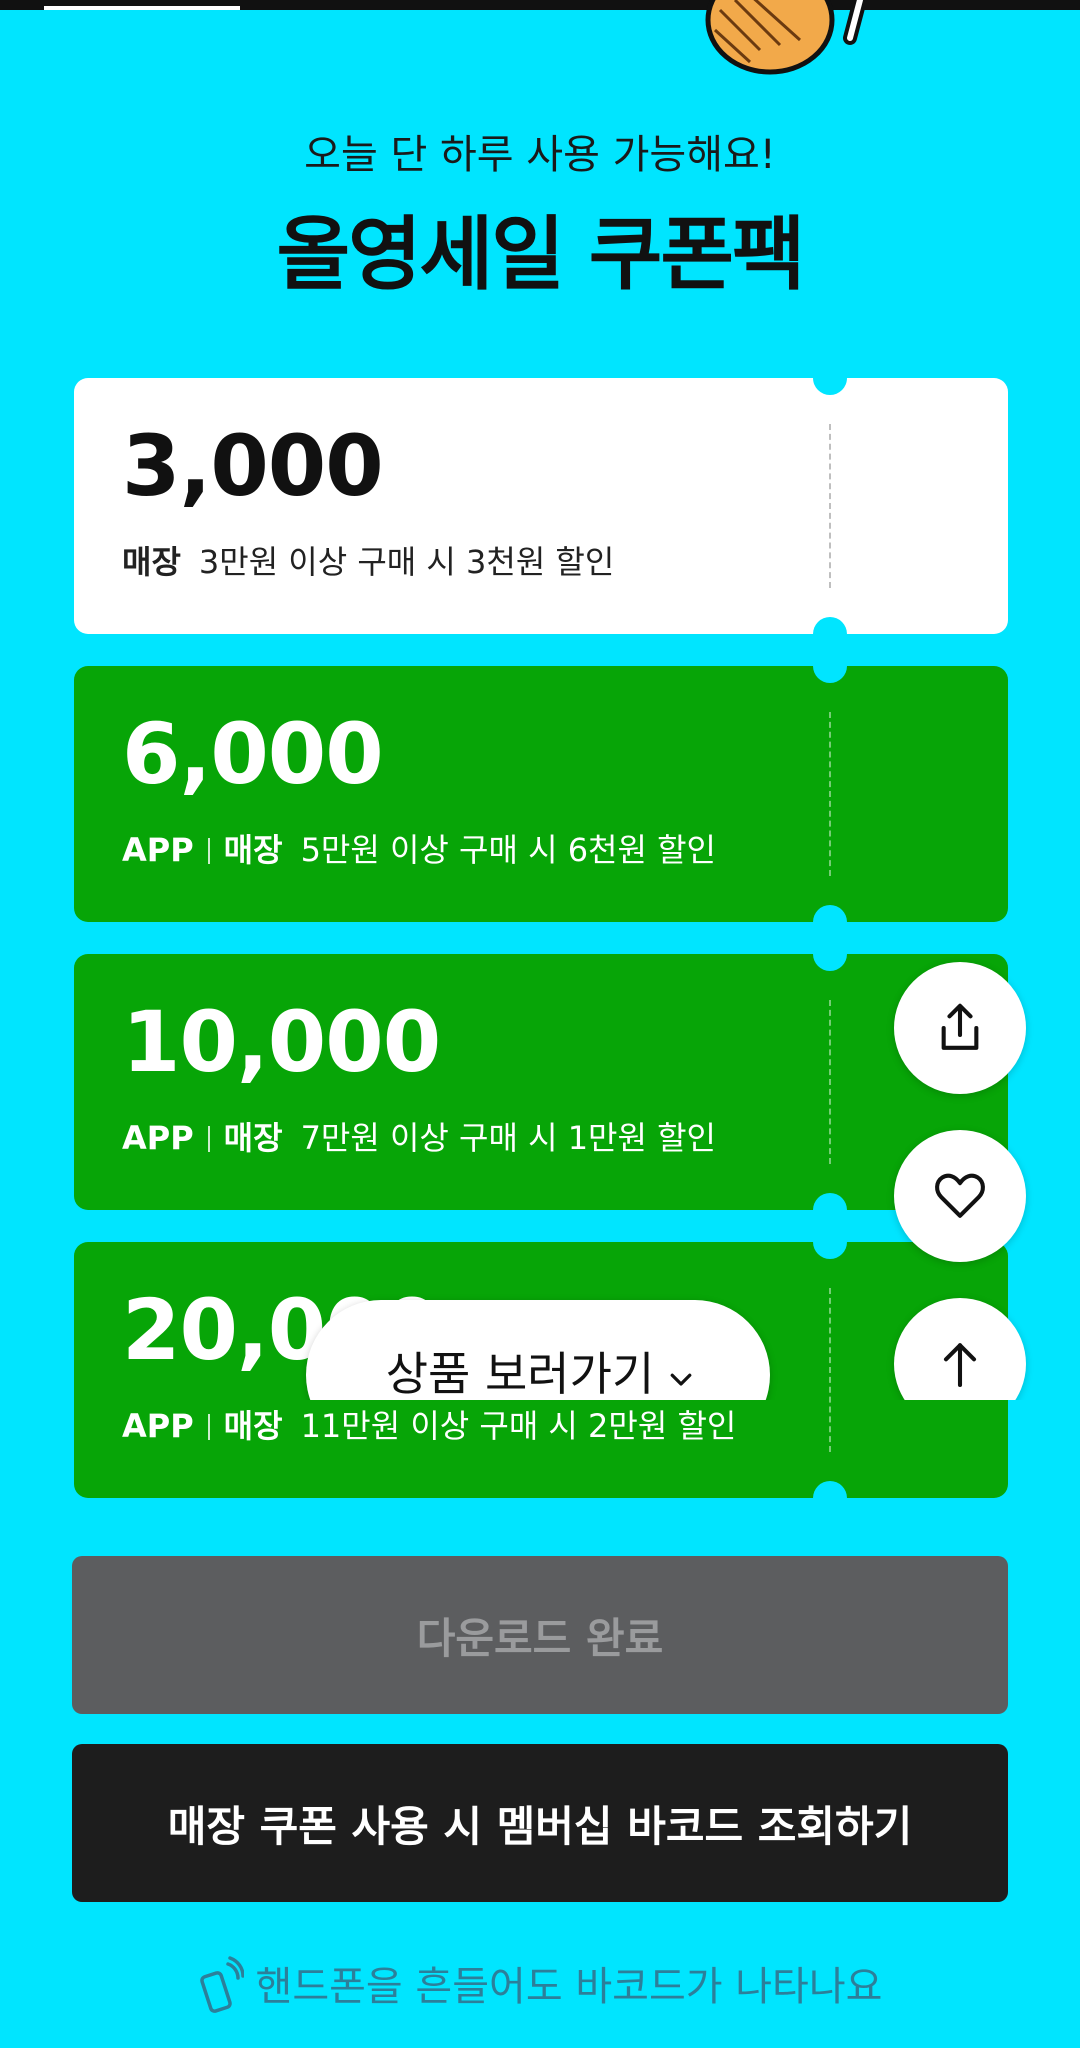 This screenshot has width=1080, height=2048. I want to click on download-complete-button: 다운로드 완료, so click(540, 1635).